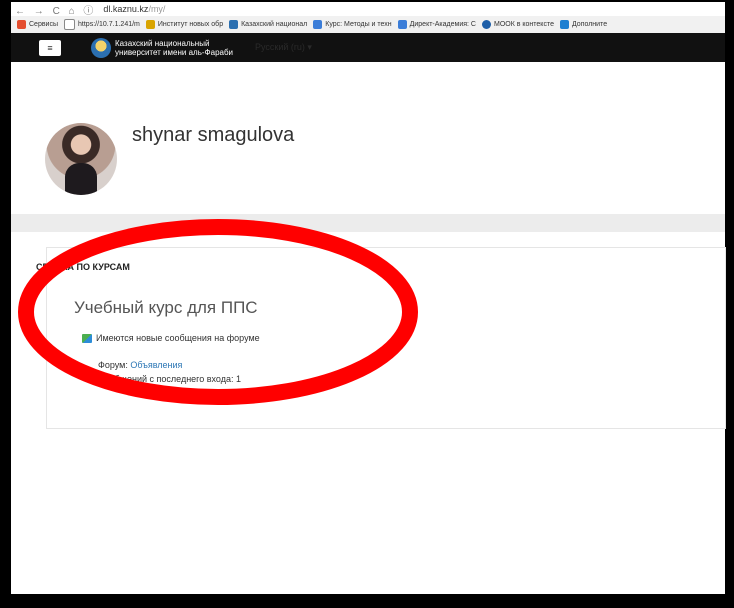  What do you see at coordinates (81, 159) in the screenshot?
I see `avatar` at bounding box center [81, 159].